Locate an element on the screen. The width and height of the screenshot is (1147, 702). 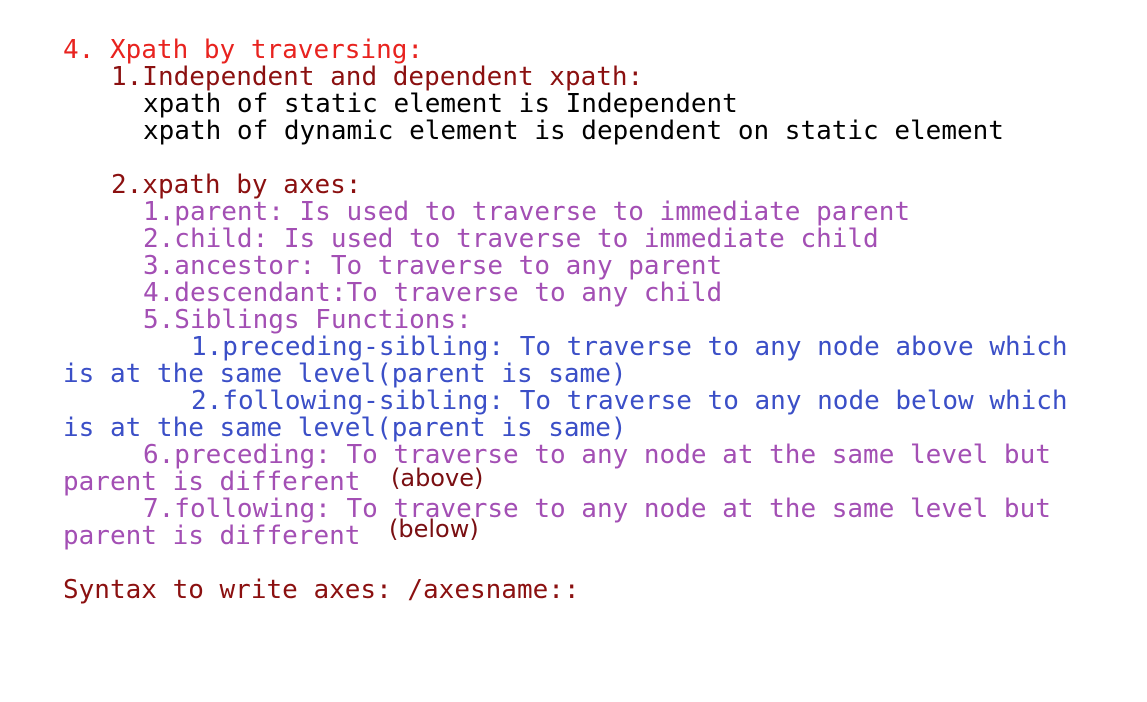
subsection-title-axes: 2.xpath by axes: is located at coordinates (236, 185).